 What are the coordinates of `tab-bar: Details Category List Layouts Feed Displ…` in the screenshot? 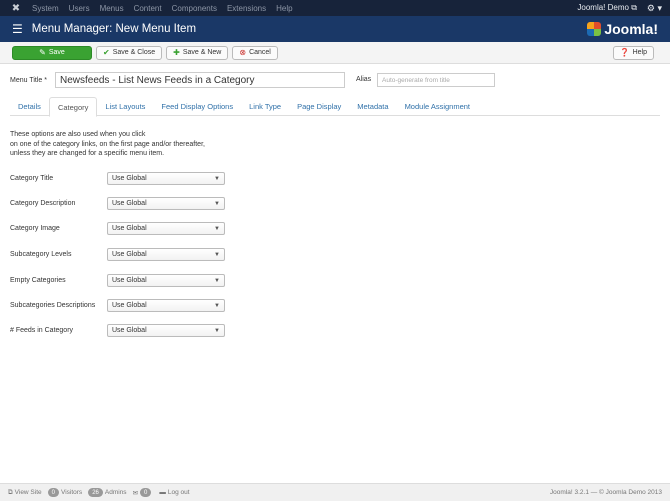 It's located at (335, 107).